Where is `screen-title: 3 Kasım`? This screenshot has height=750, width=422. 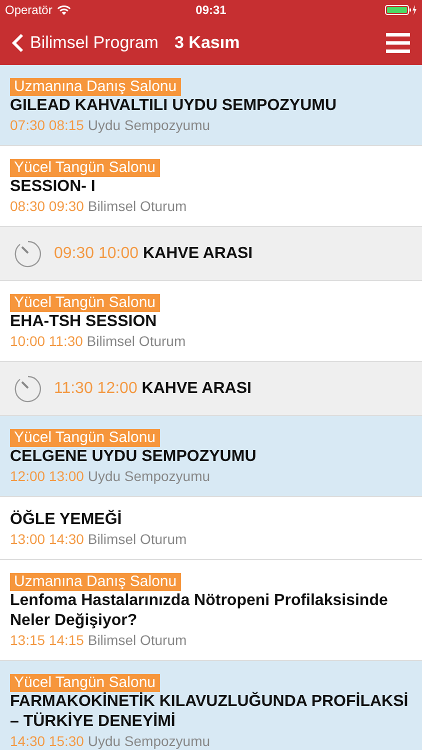 screen-title: 3 Kasım is located at coordinates (207, 42).